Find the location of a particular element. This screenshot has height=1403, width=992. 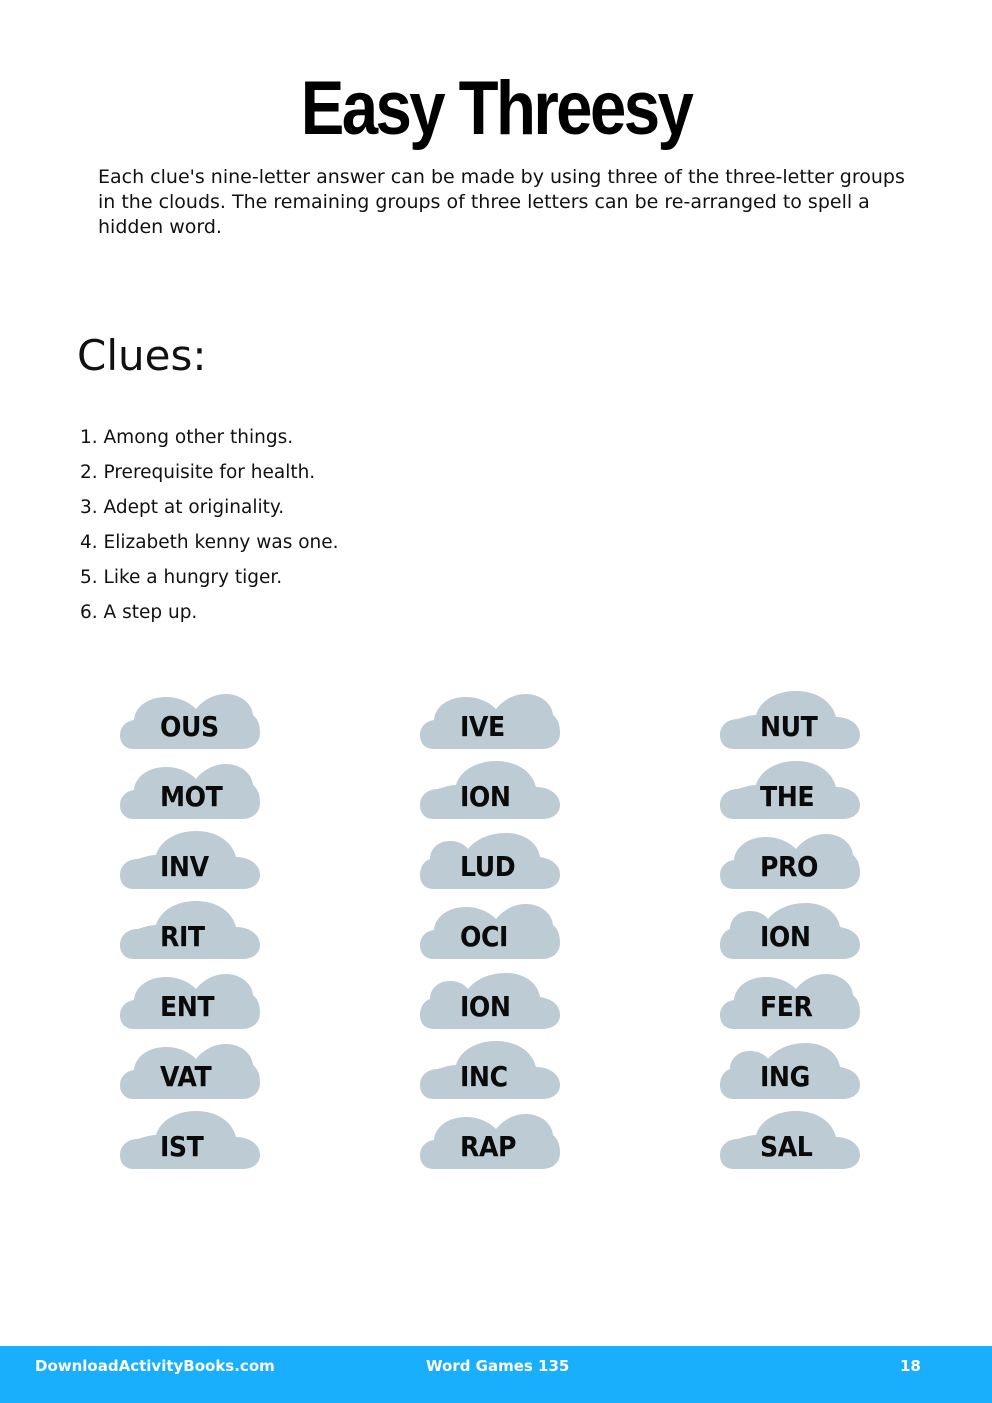

cloud-letters: RAP is located at coordinates (488, 1146).